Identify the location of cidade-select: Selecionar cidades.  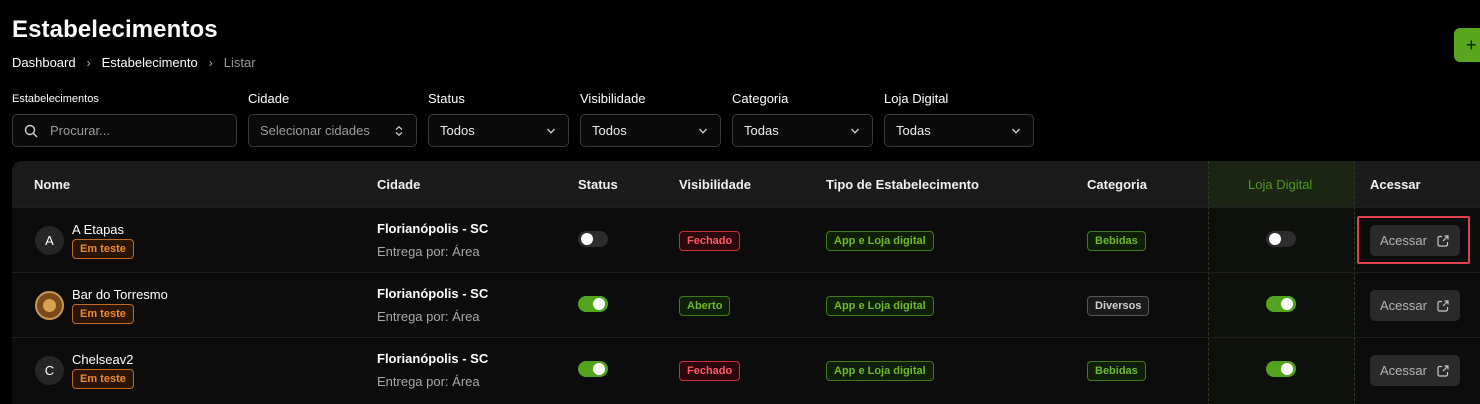
(332, 130).